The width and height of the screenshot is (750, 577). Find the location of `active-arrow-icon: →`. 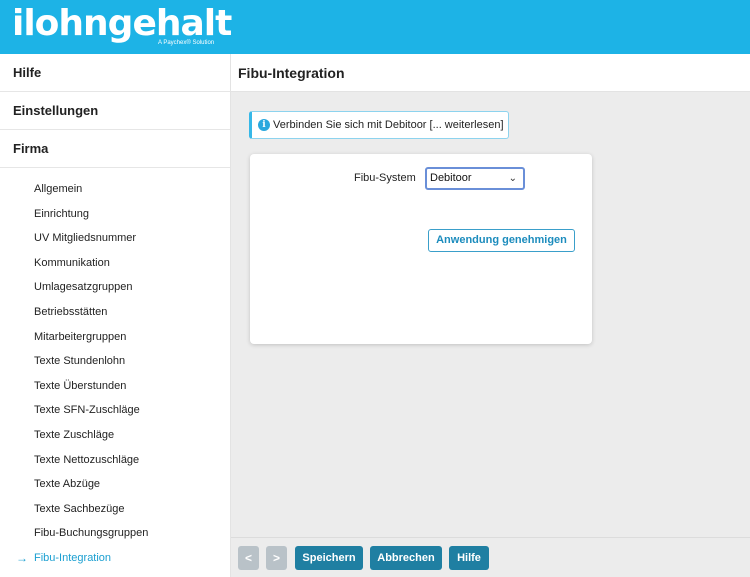

active-arrow-icon: → is located at coordinates (22, 557).